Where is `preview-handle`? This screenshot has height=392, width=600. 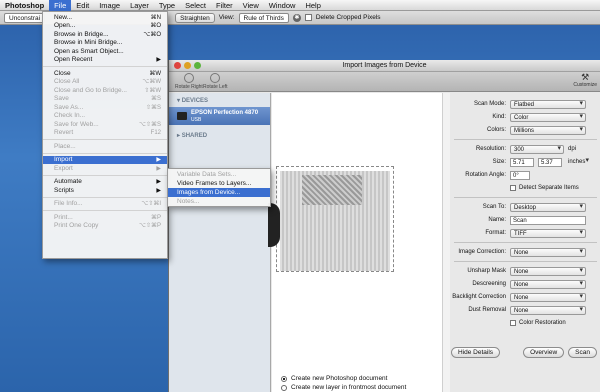
preview-handle is located at coordinates (274, 225).